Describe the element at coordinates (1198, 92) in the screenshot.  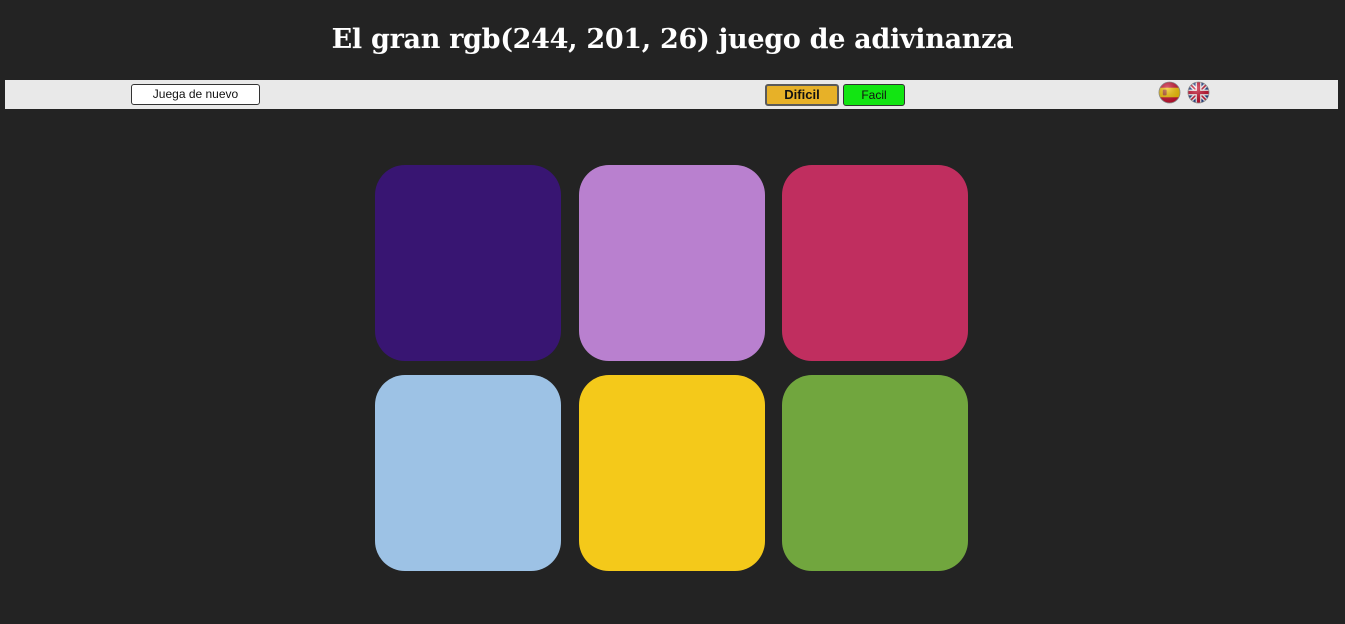
I see `uk-flag-icon` at that location.